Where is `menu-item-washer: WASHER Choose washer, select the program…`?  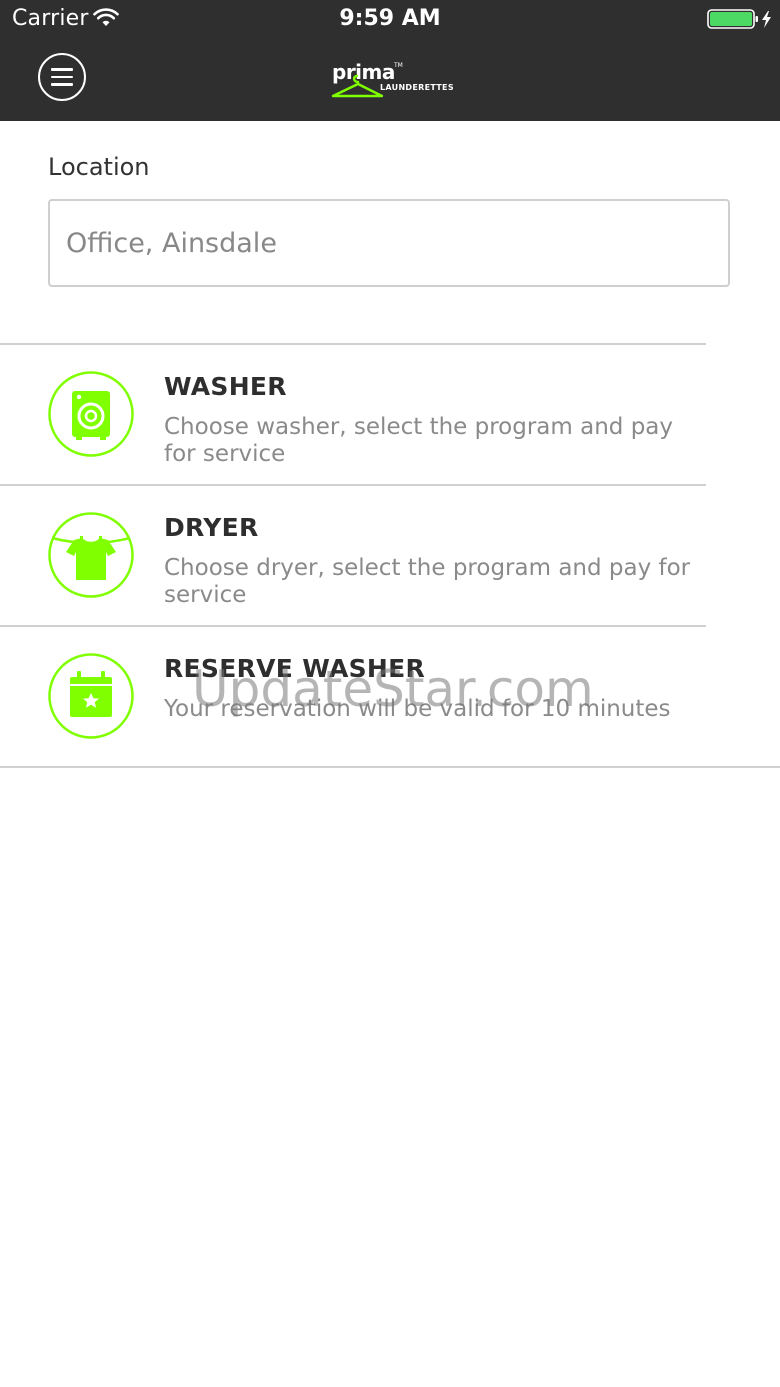 menu-item-washer: WASHER Choose washer, select the program… is located at coordinates (390, 414).